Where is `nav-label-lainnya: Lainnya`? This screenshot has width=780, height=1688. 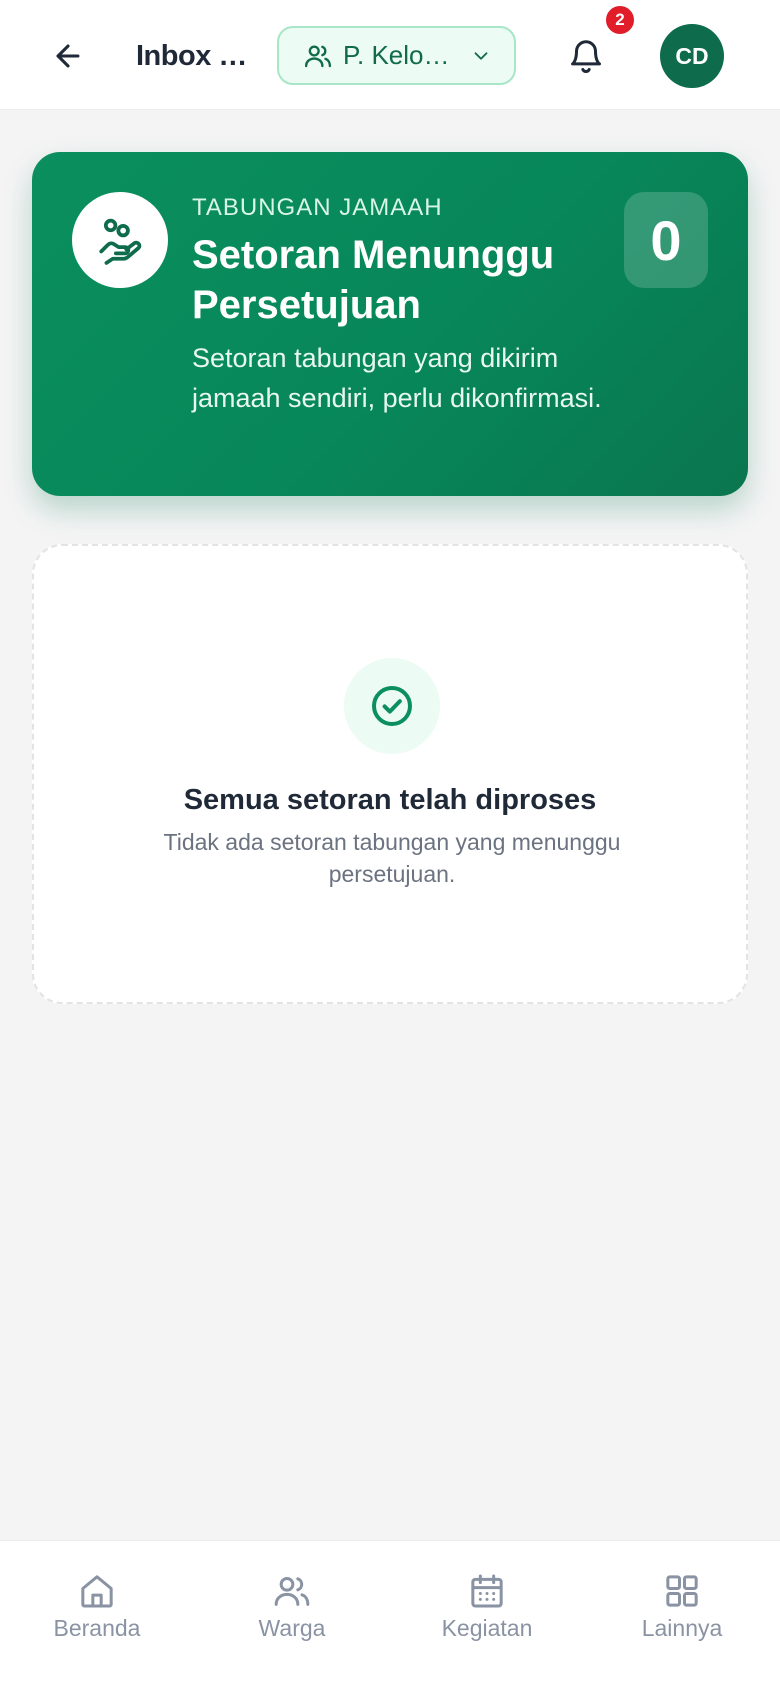
nav-label-lainnya: Lainnya is located at coordinates (682, 1628).